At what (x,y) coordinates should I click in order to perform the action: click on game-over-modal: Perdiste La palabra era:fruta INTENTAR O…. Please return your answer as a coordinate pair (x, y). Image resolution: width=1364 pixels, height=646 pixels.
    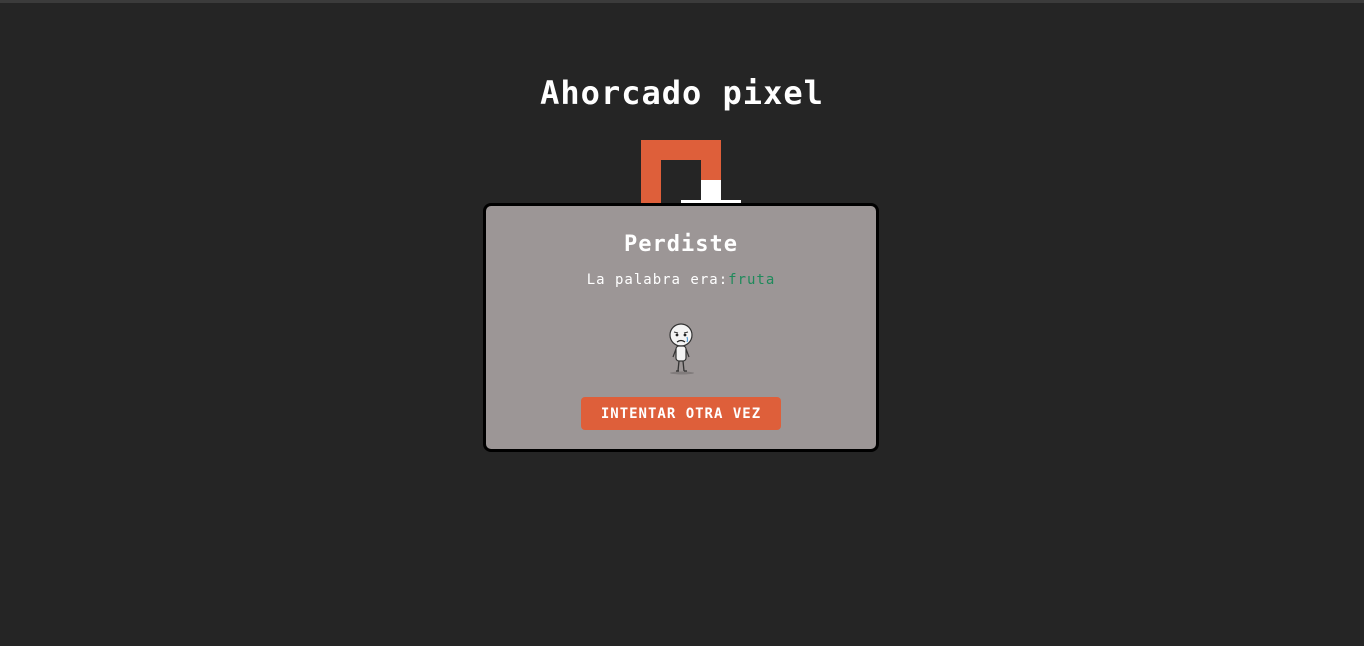
    Looking at the image, I should click on (681, 327).